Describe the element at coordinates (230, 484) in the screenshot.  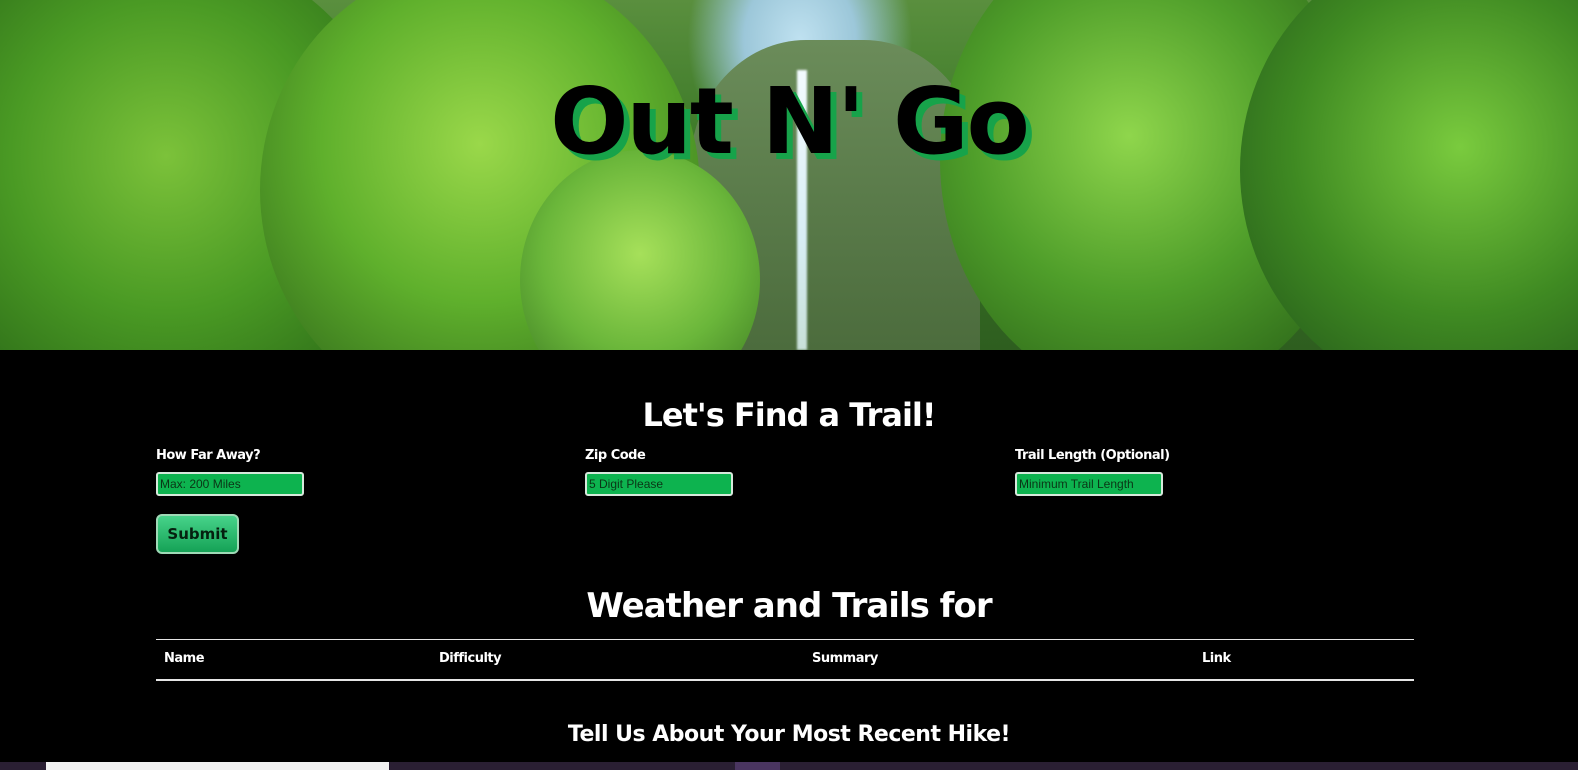
I see `distance-input` at that location.